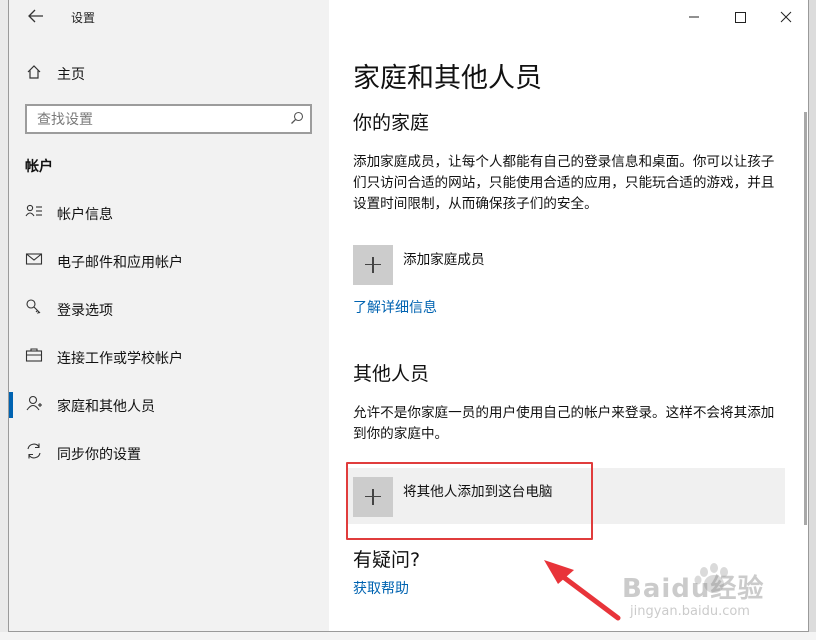 This screenshot has height=640, width=816. What do you see at coordinates (444, 260) in the screenshot?
I see `add-family-member-label: 添加家庭成员` at bounding box center [444, 260].